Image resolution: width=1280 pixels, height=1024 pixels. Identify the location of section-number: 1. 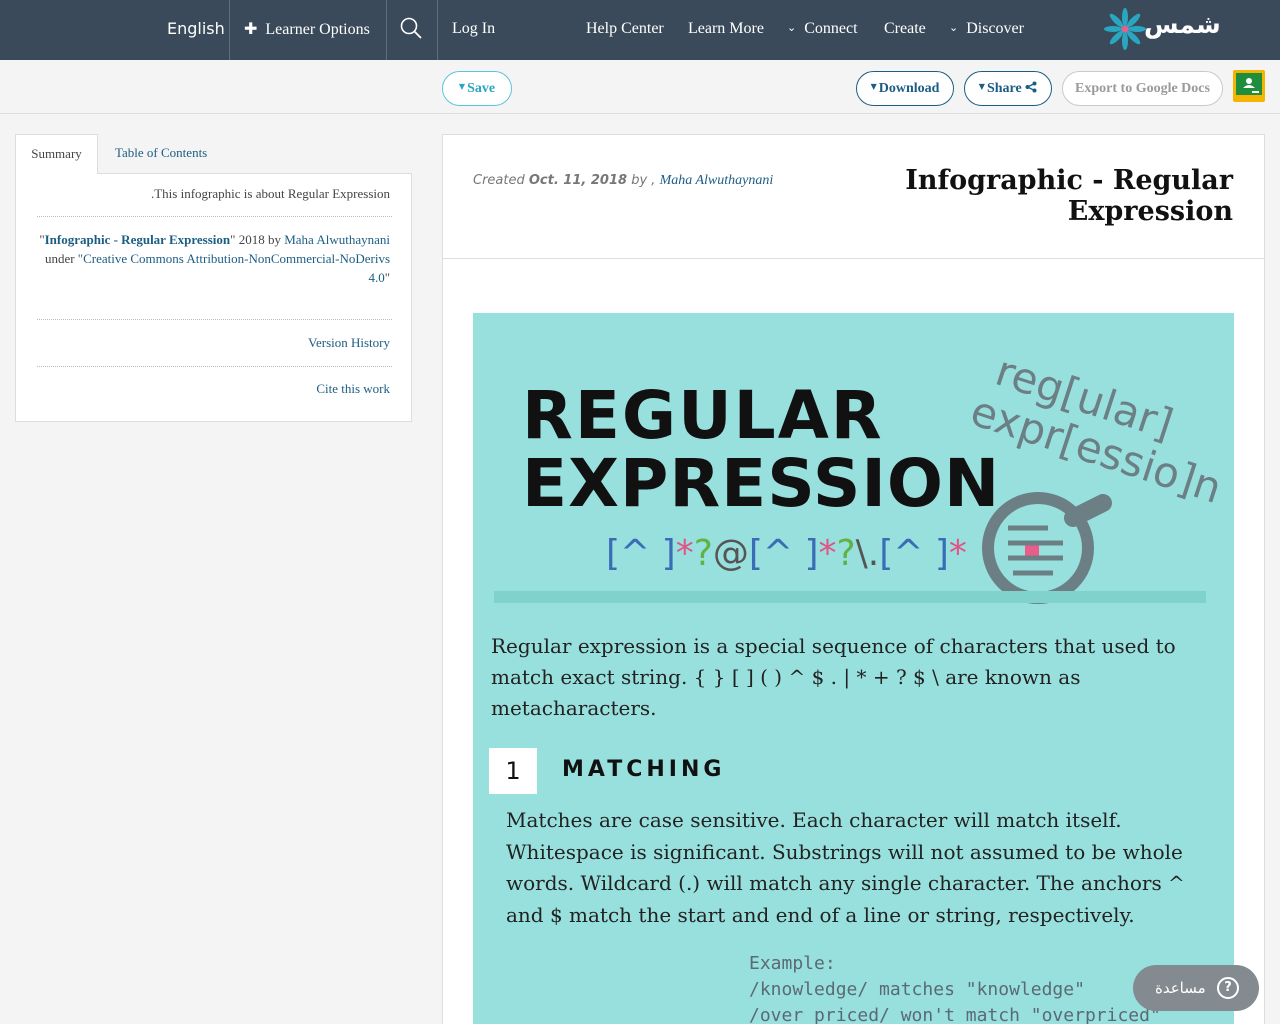
(513, 771).